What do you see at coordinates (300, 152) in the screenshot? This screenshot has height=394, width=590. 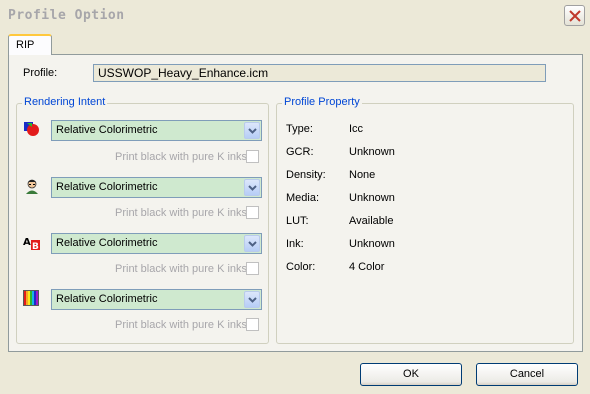 I see `property-key-gcr: GCR:` at bounding box center [300, 152].